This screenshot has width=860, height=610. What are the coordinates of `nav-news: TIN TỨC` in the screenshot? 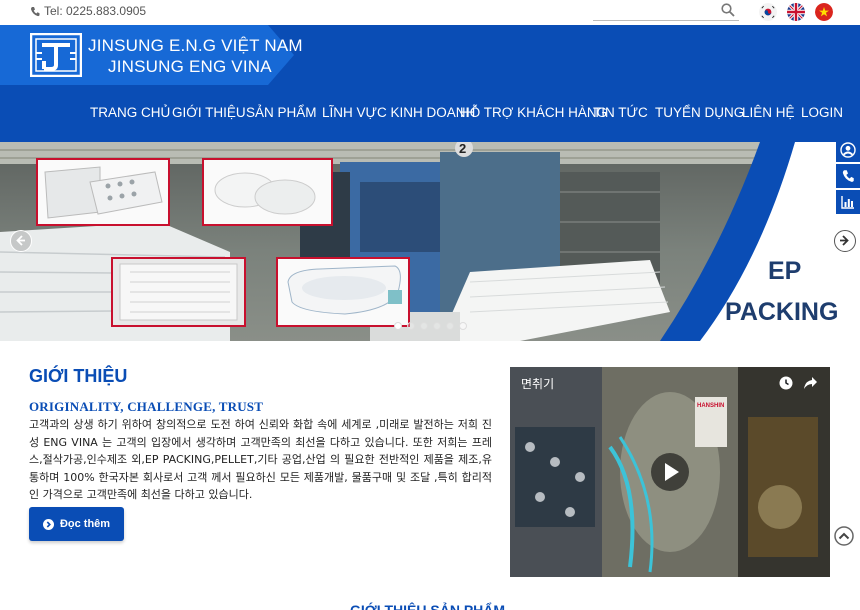 It's located at (620, 112).